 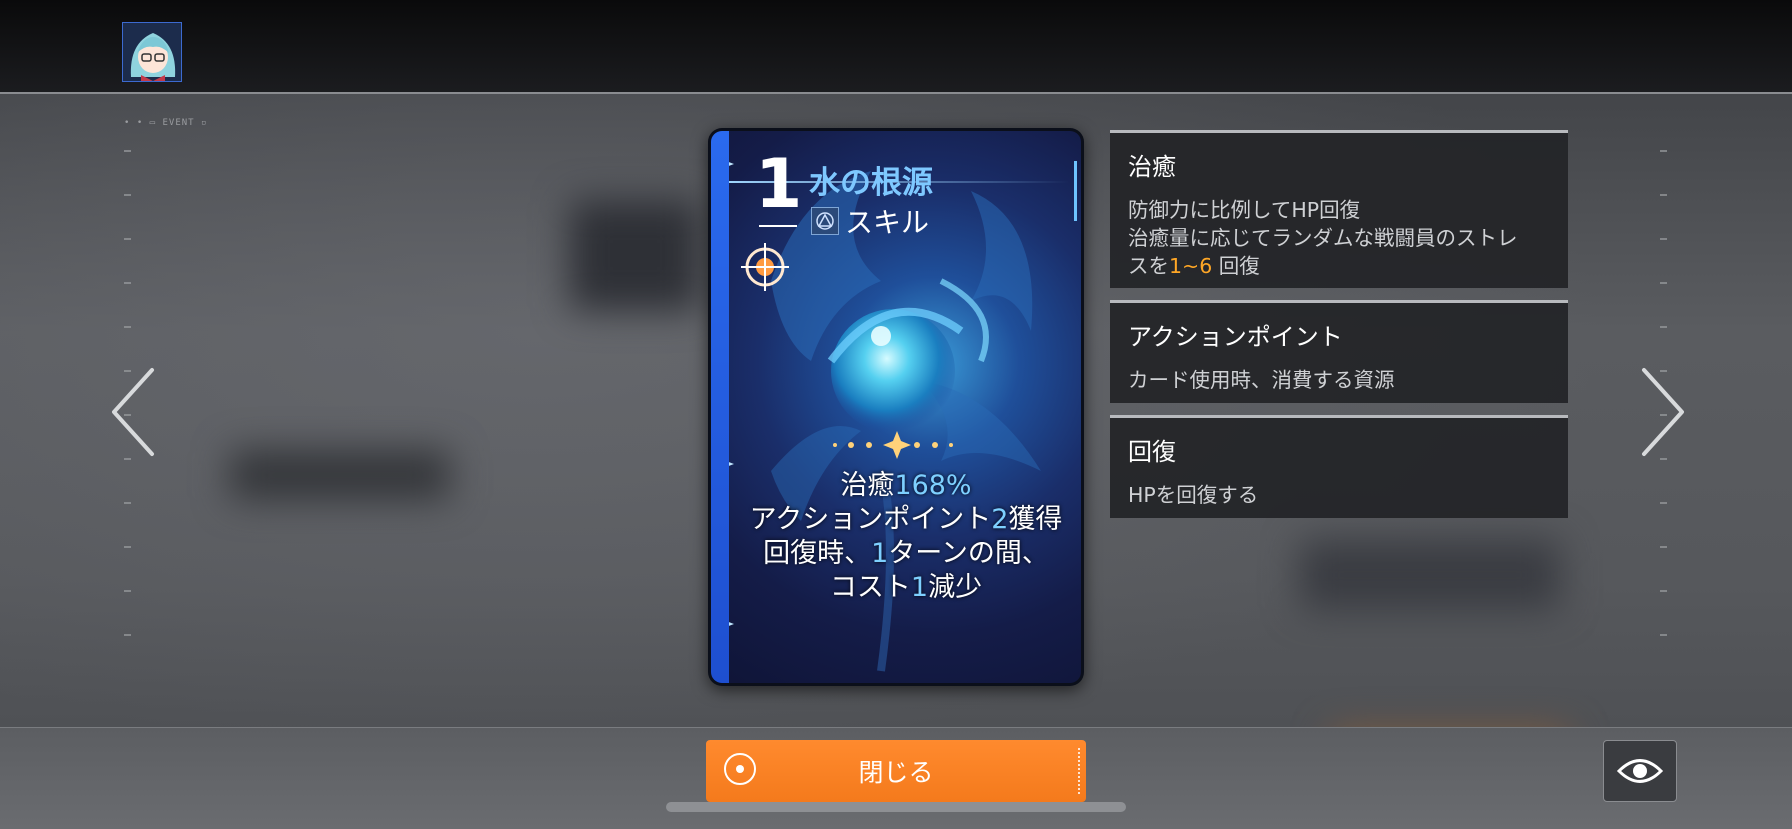 I want to click on character-avatar, so click(x=152, y=52).